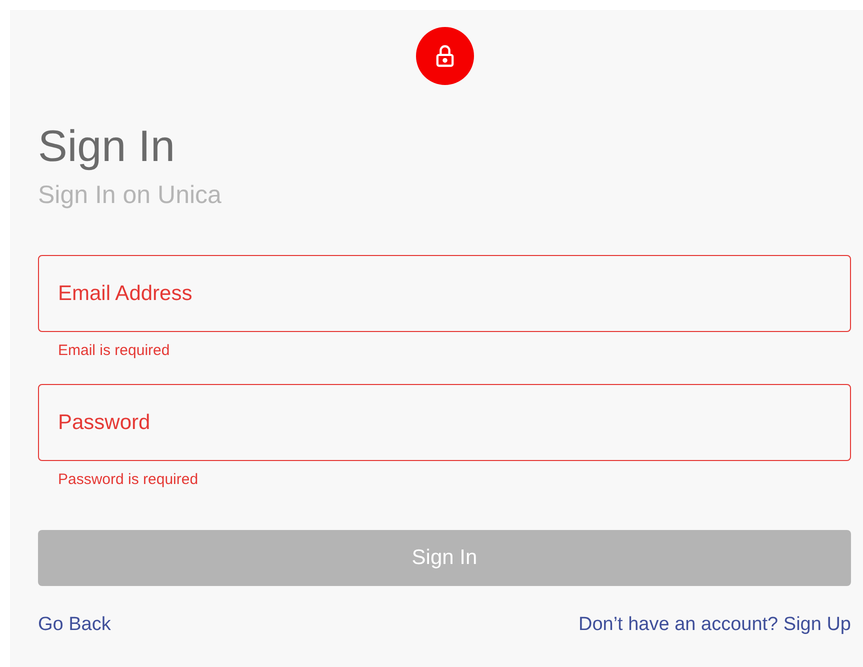 This screenshot has height=667, width=863. I want to click on page-subtitle: Sign In on Unica, so click(130, 195).